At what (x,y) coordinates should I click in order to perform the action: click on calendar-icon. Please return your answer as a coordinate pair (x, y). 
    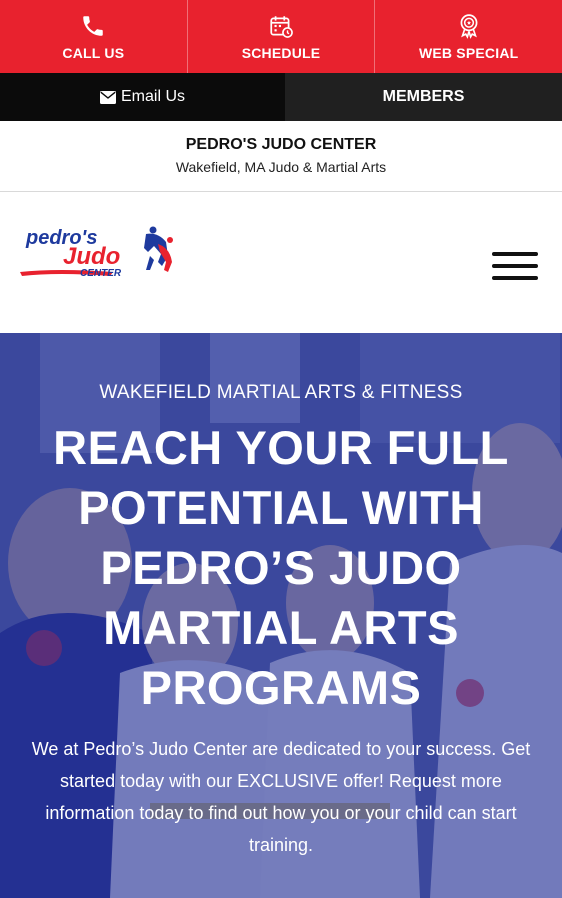
    Looking at the image, I should click on (281, 26).